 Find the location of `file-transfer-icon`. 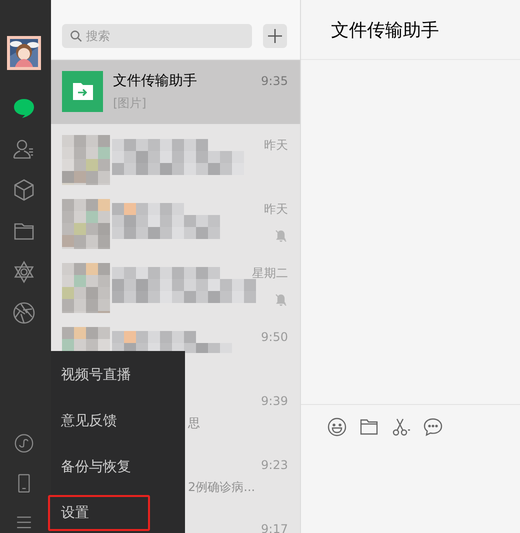

file-transfer-icon is located at coordinates (82, 91).